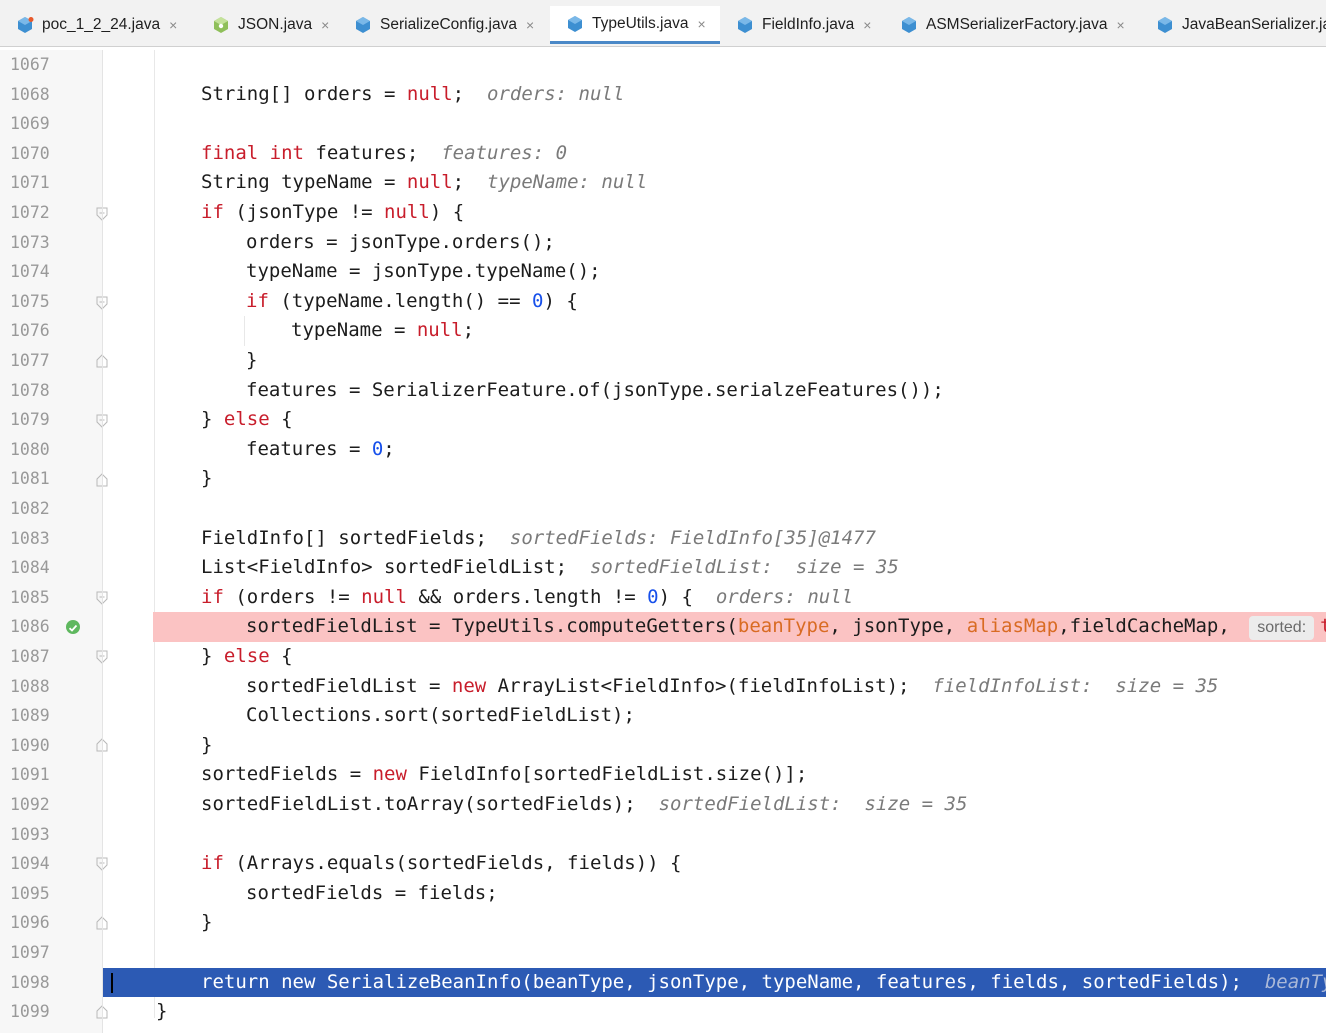 The image size is (1326, 1033). Describe the element at coordinates (714, 479) in the screenshot. I see `code-line-1081: }` at that location.